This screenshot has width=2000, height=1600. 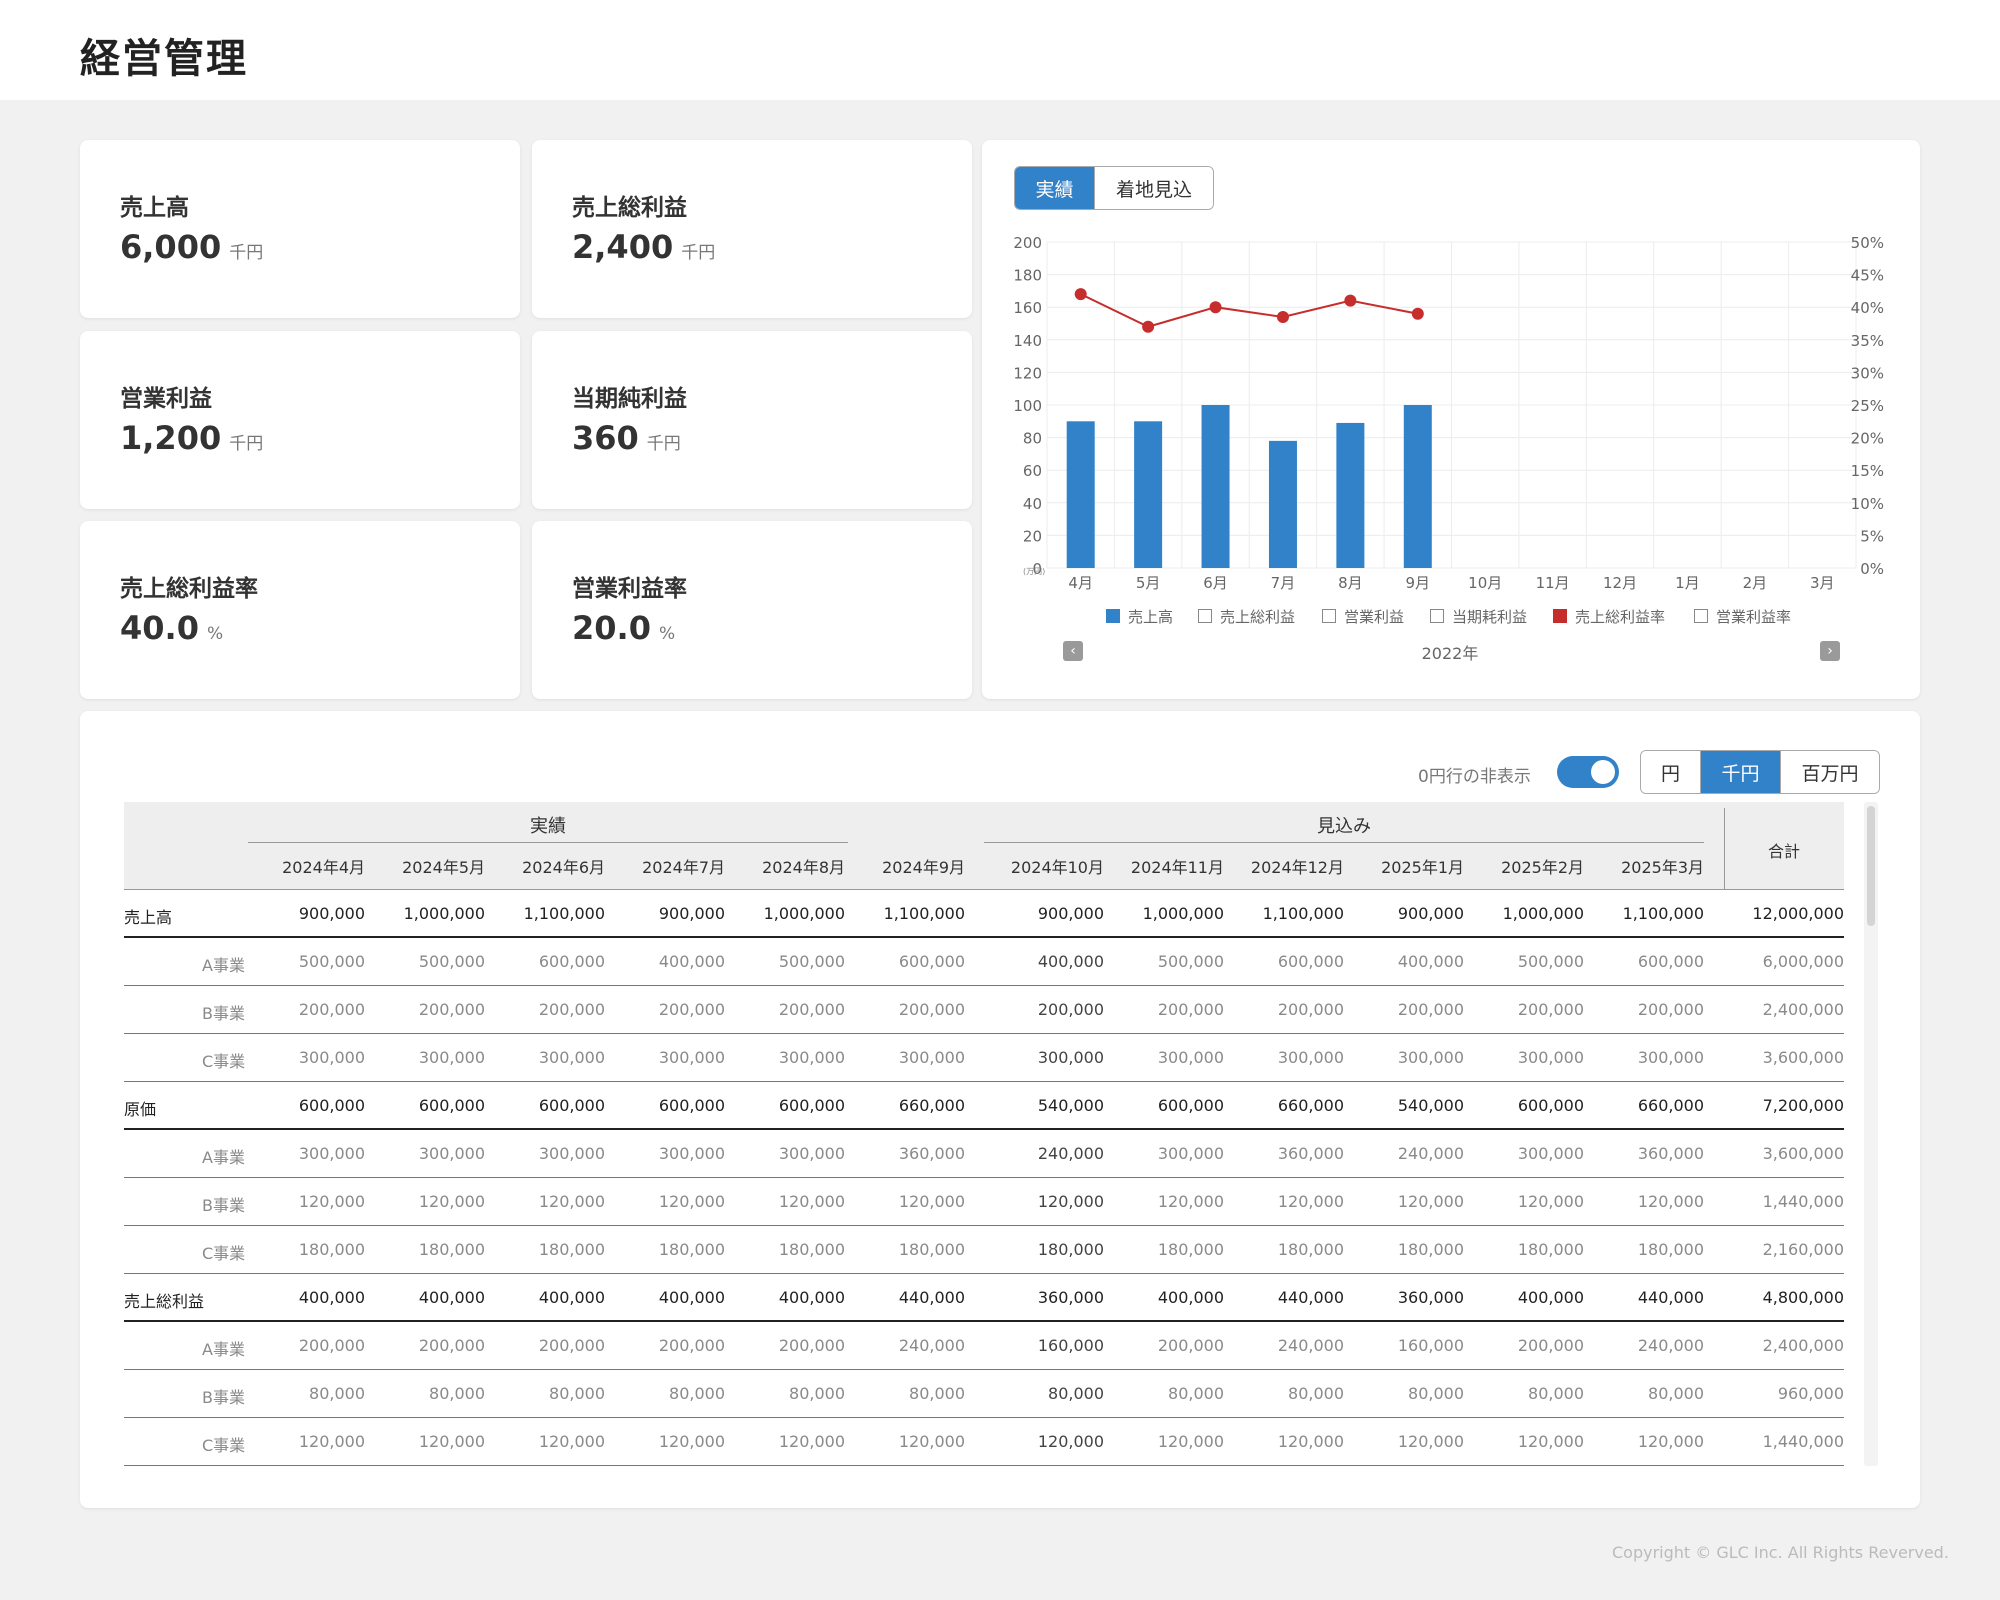 What do you see at coordinates (1344, 842) in the screenshot?
I see `group-line-forecast` at bounding box center [1344, 842].